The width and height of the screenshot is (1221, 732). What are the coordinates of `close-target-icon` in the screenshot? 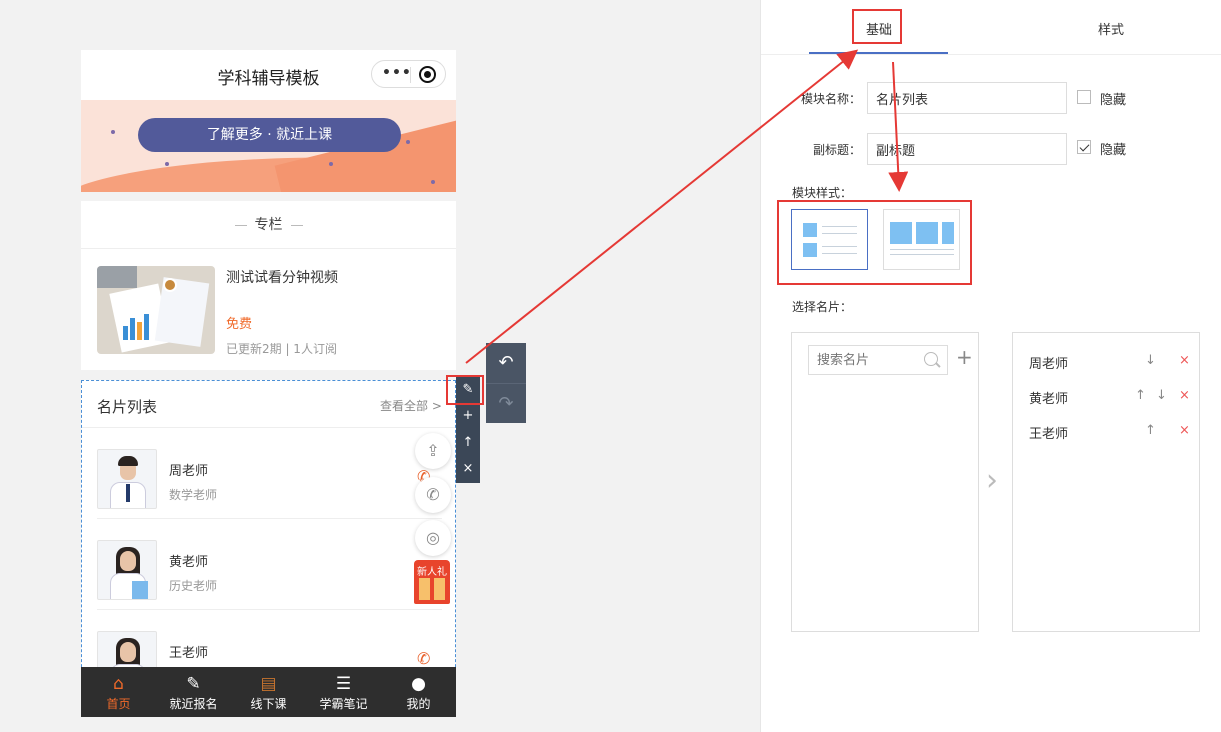 It's located at (427, 74).